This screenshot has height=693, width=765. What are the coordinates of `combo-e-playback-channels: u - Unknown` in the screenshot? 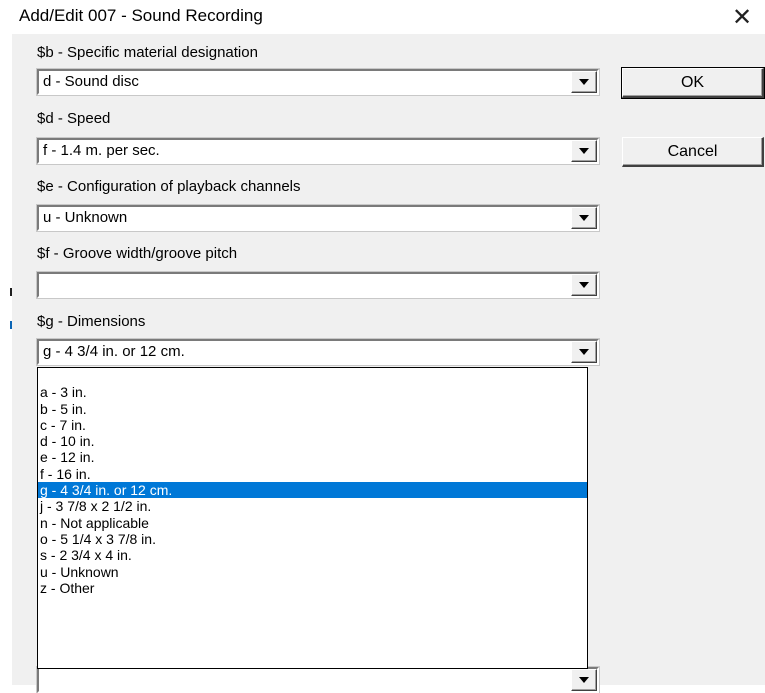 It's located at (318, 218).